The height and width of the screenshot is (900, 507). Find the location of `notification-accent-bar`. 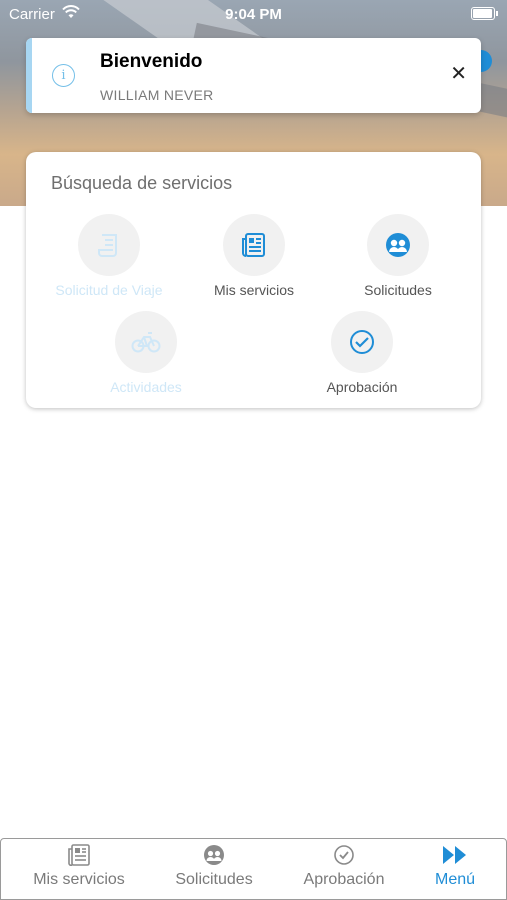

notification-accent-bar is located at coordinates (29, 75).